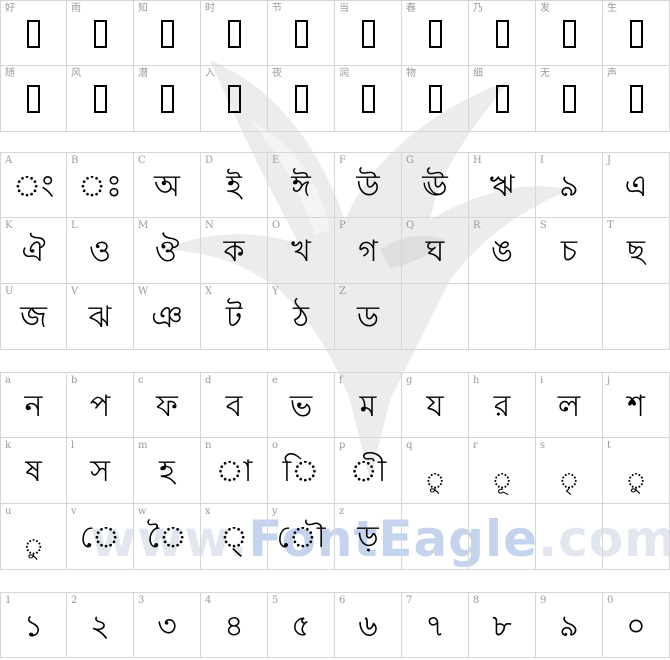 Image resolution: width=670 pixels, height=660 pixels. What do you see at coordinates (74, 511) in the screenshot?
I see `key-label: v` at bounding box center [74, 511].